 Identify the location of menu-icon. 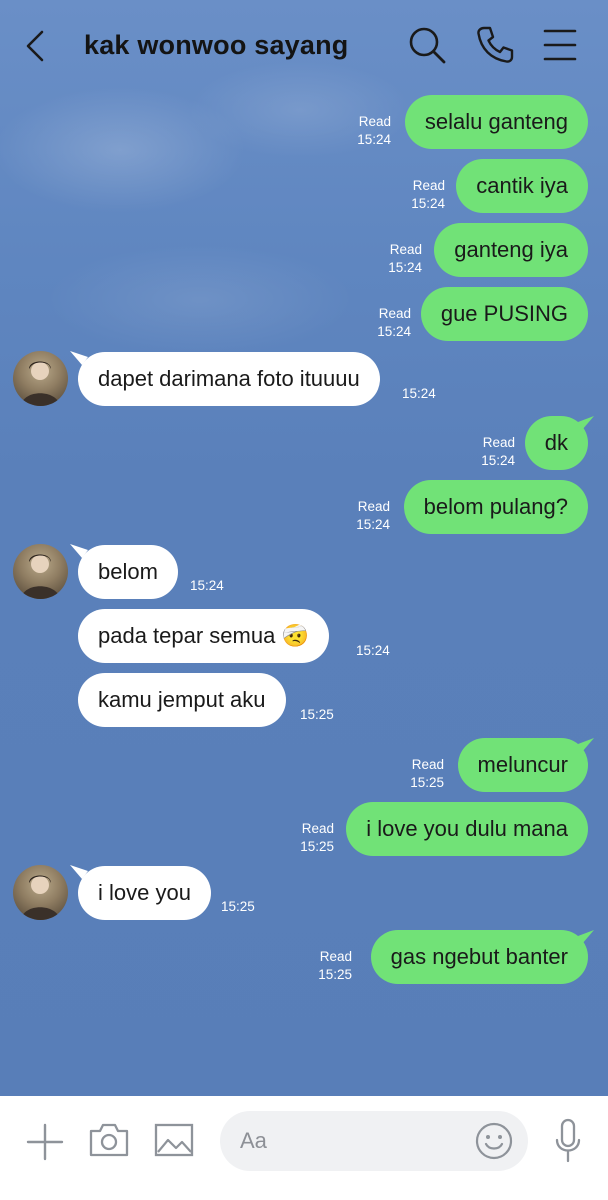
(561, 45).